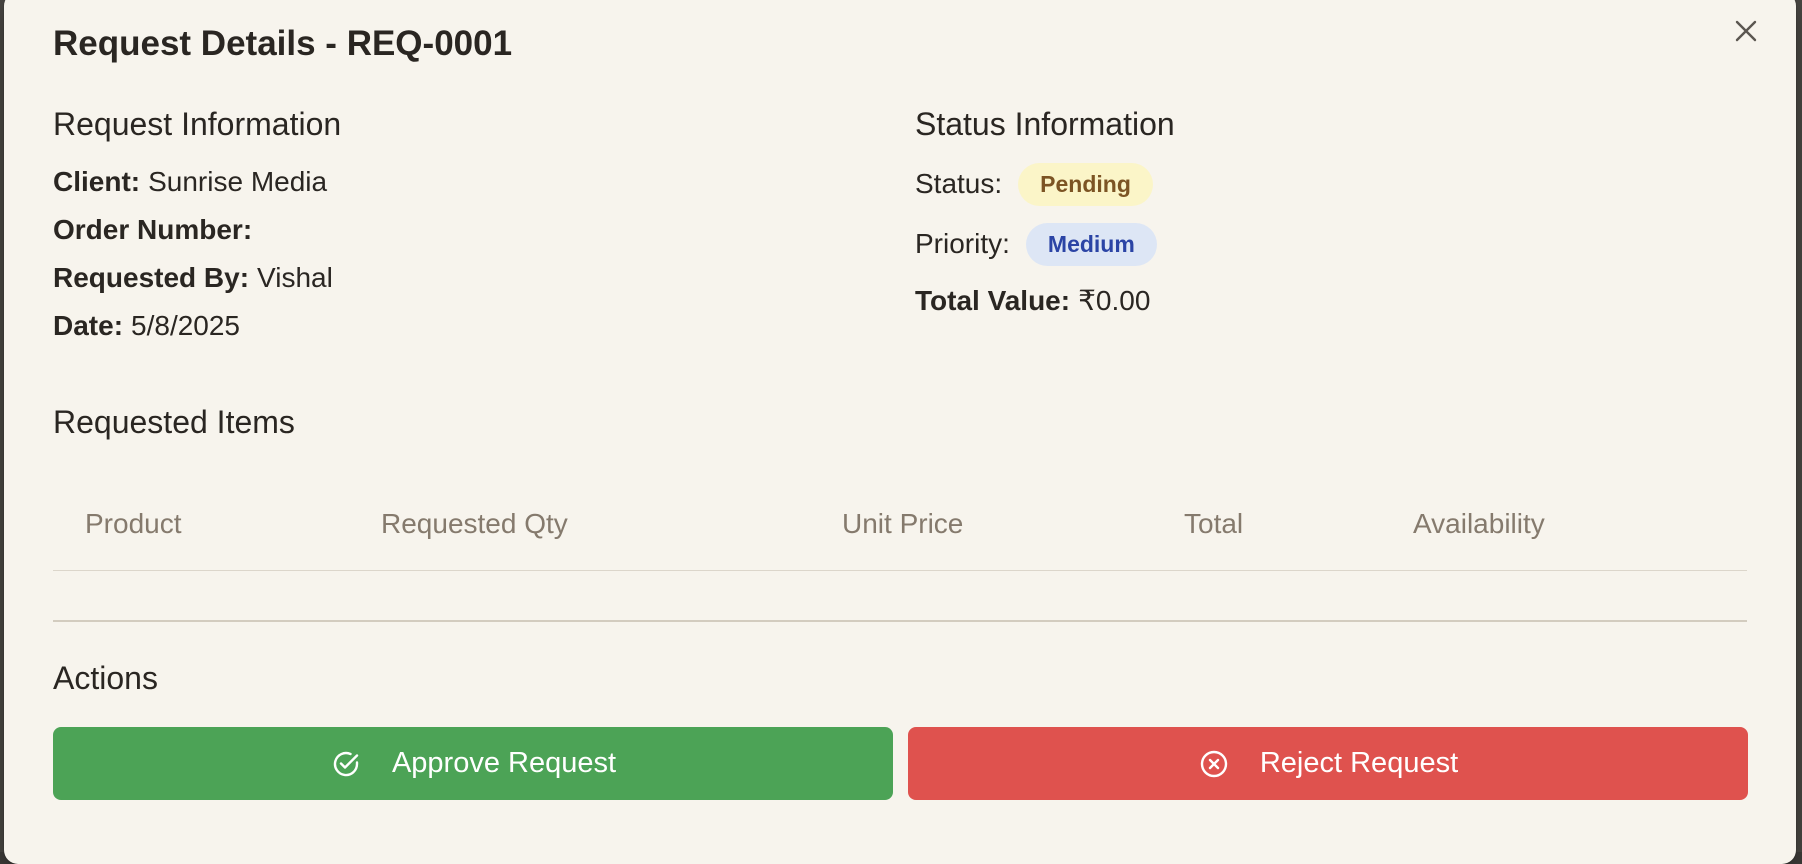 The width and height of the screenshot is (1802, 864). I want to click on status-badge: Pending, so click(1085, 184).